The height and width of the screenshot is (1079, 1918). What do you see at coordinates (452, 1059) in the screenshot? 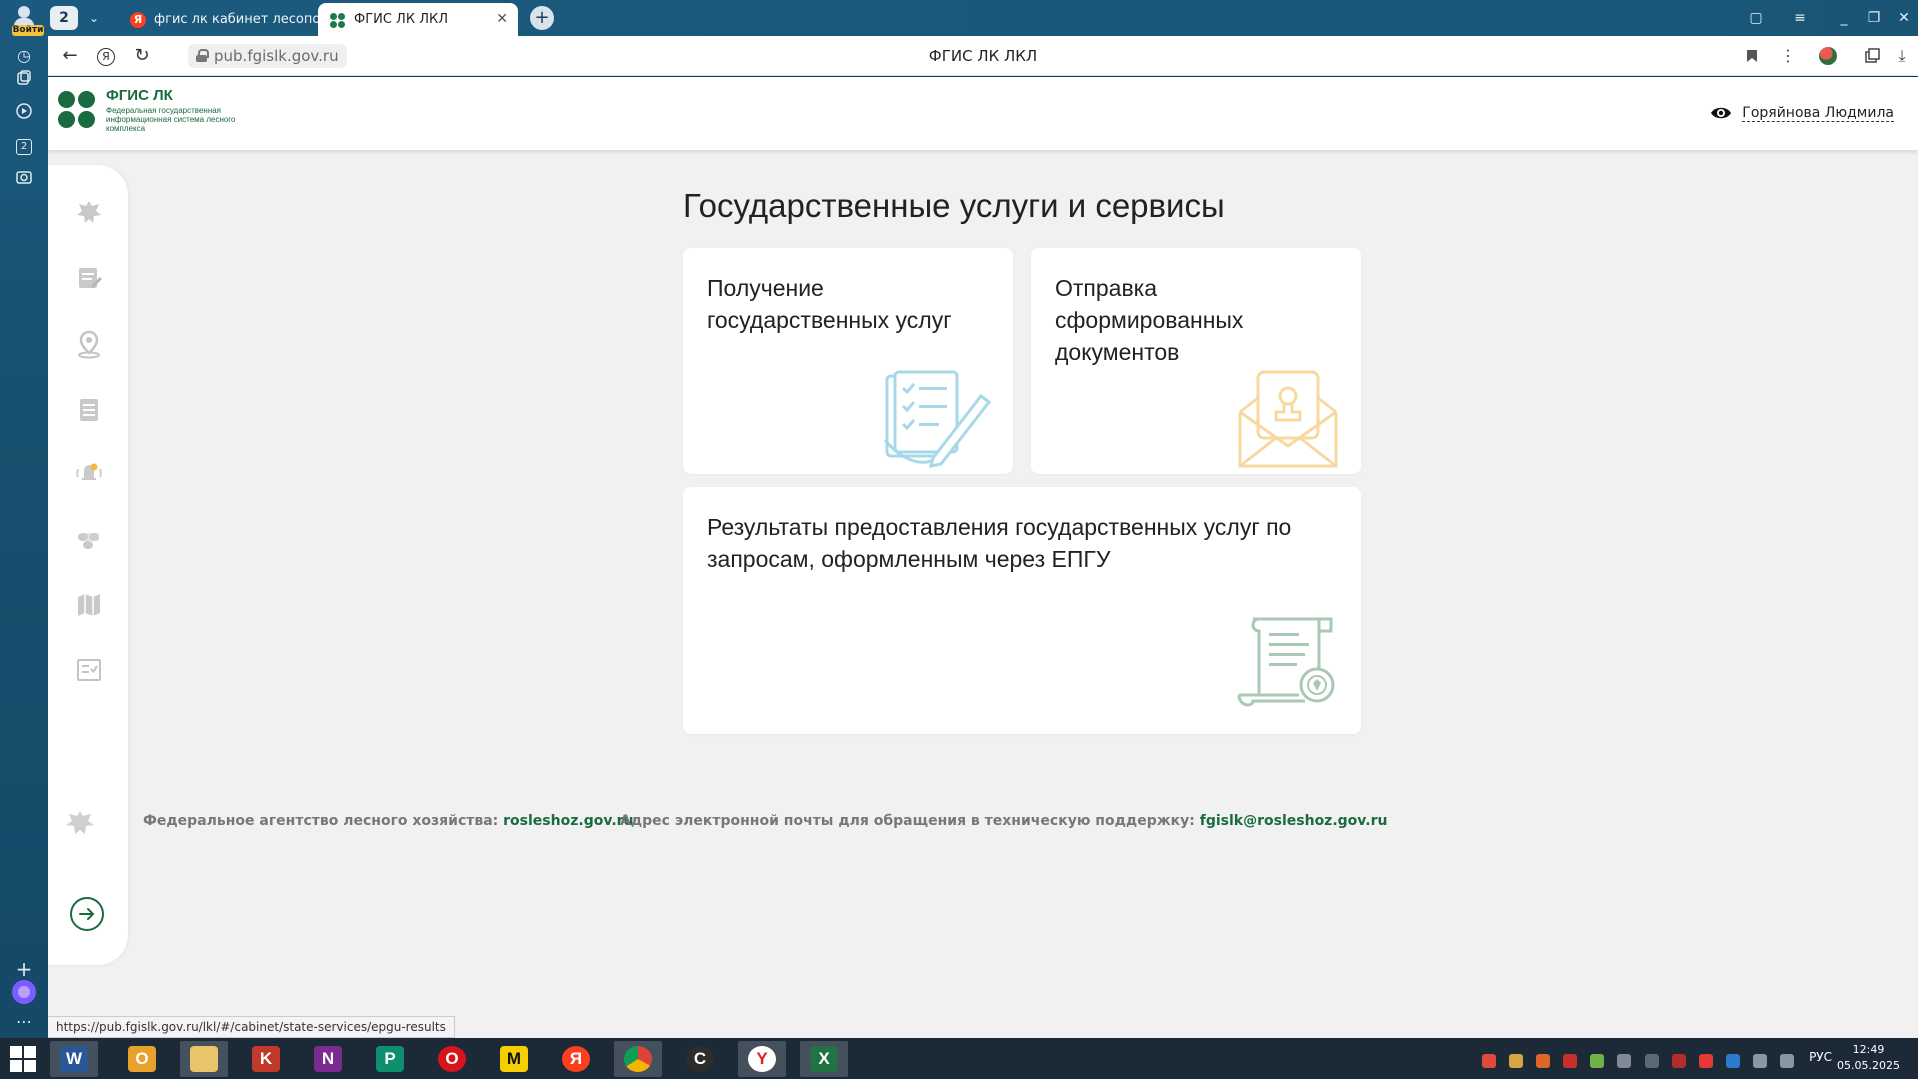
I see `taskbar-opera: O` at bounding box center [452, 1059].